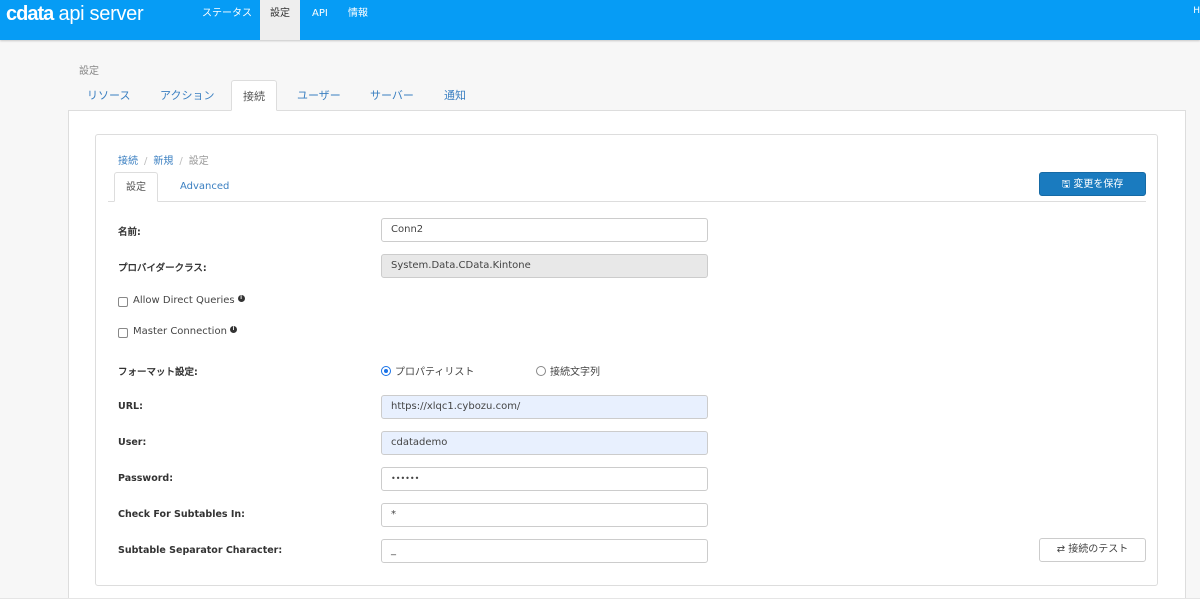 This screenshot has width=1200, height=605. What do you see at coordinates (254, 95) in the screenshot?
I see `tab-connections: 接続` at bounding box center [254, 95].